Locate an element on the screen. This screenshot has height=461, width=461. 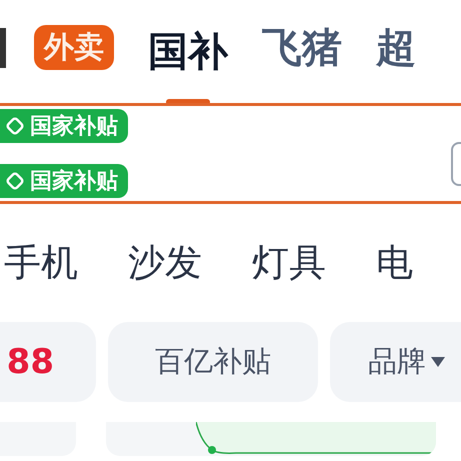
cut-tab-edge is located at coordinates (3, 48).